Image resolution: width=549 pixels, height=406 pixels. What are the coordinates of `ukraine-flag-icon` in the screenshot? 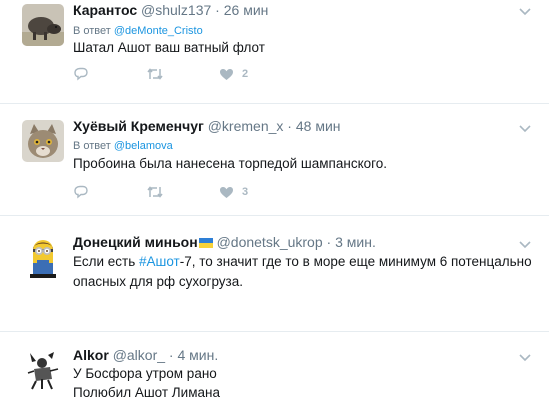 It's located at (205, 243).